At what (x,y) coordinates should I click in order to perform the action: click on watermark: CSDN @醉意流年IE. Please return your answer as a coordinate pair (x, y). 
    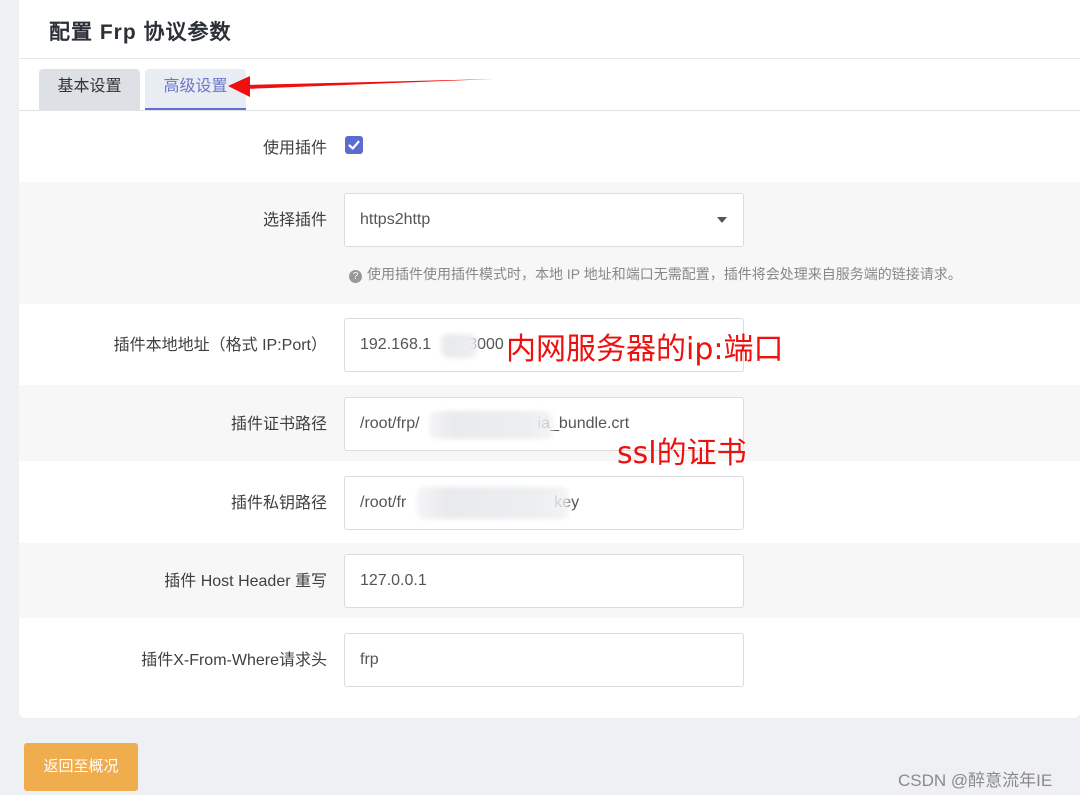
    Looking at the image, I should click on (975, 780).